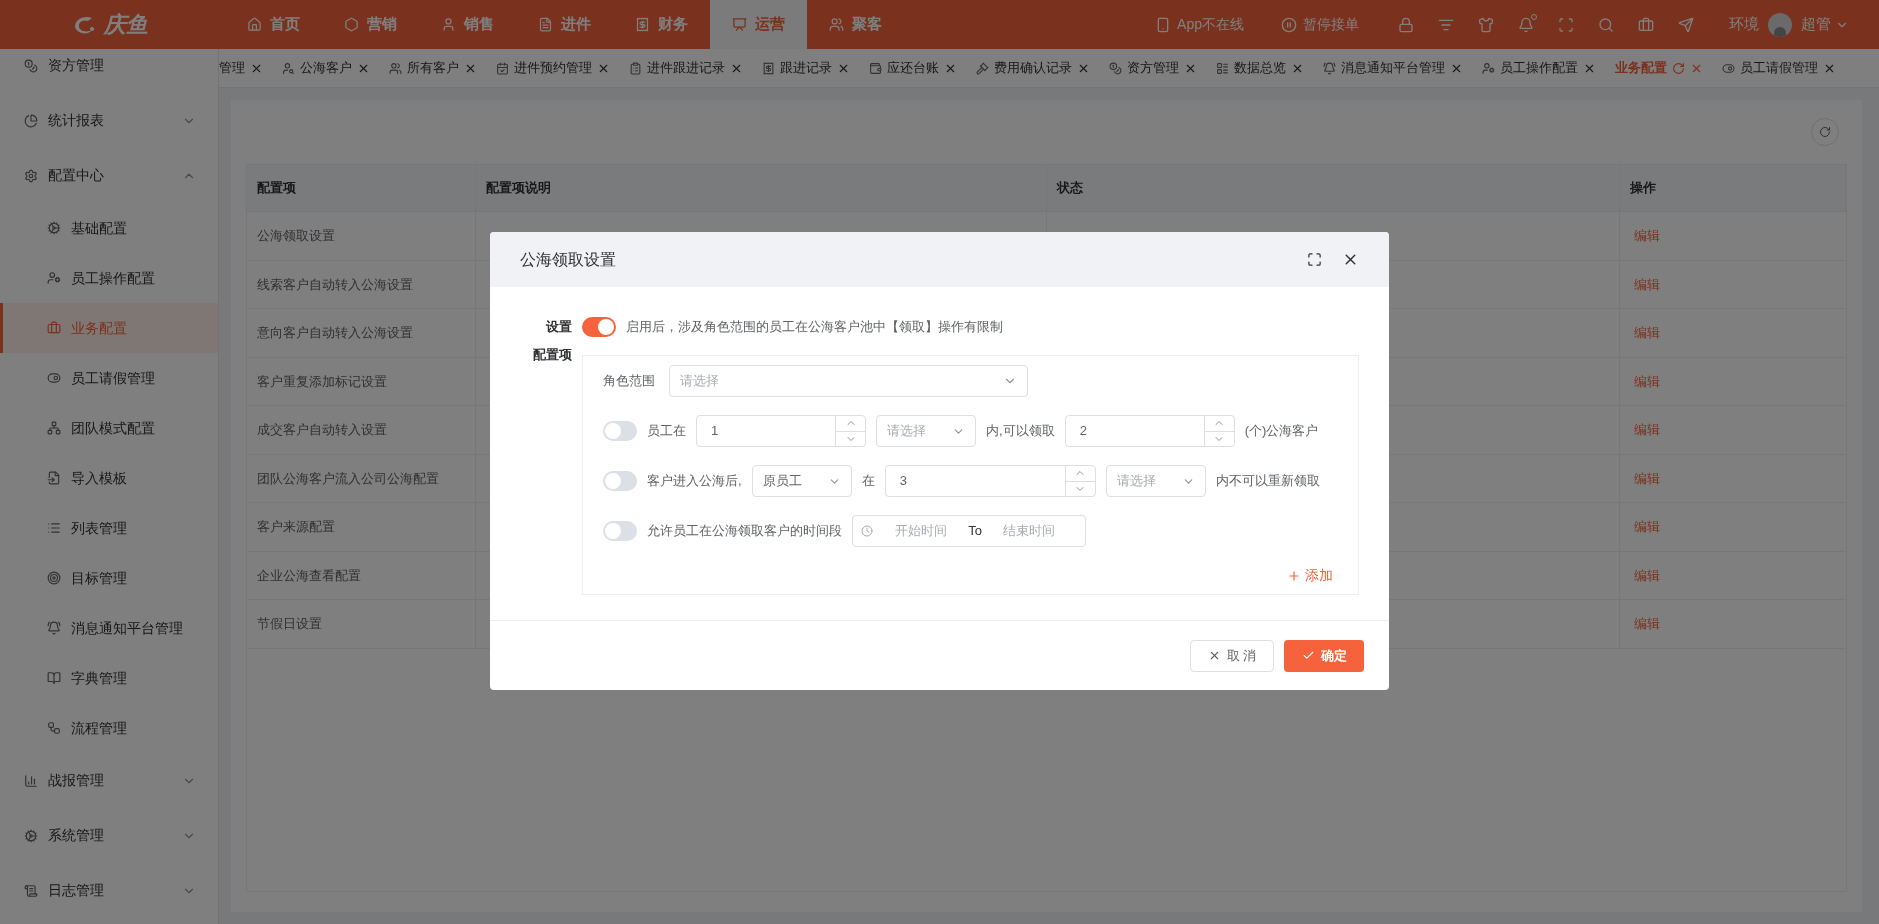 The height and width of the screenshot is (924, 1879). I want to click on form-label: 设置, so click(558, 327).